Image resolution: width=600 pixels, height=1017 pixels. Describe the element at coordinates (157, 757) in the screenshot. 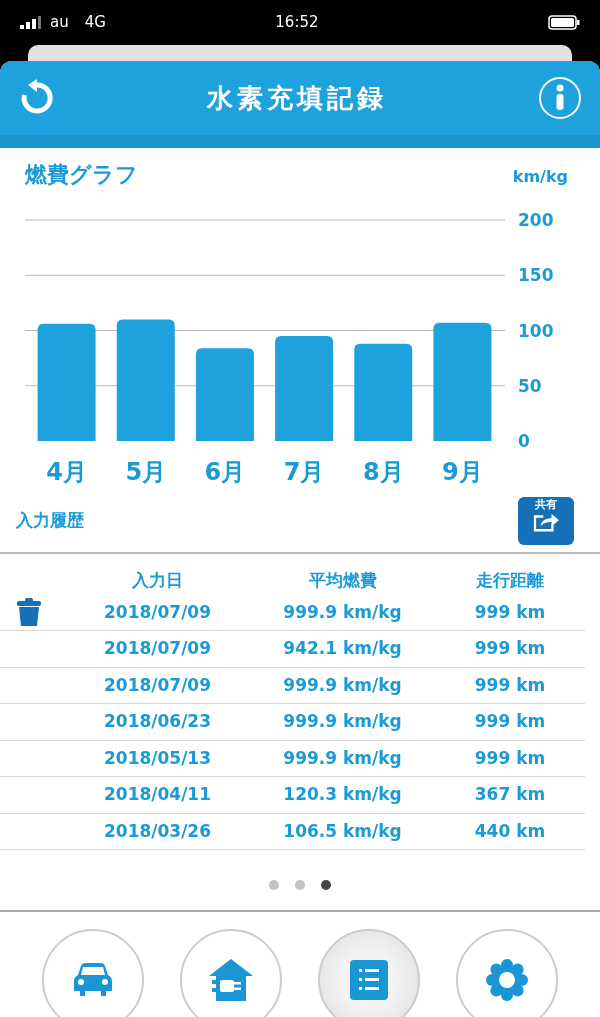

I see `table-cell: 2018/05/13` at that location.